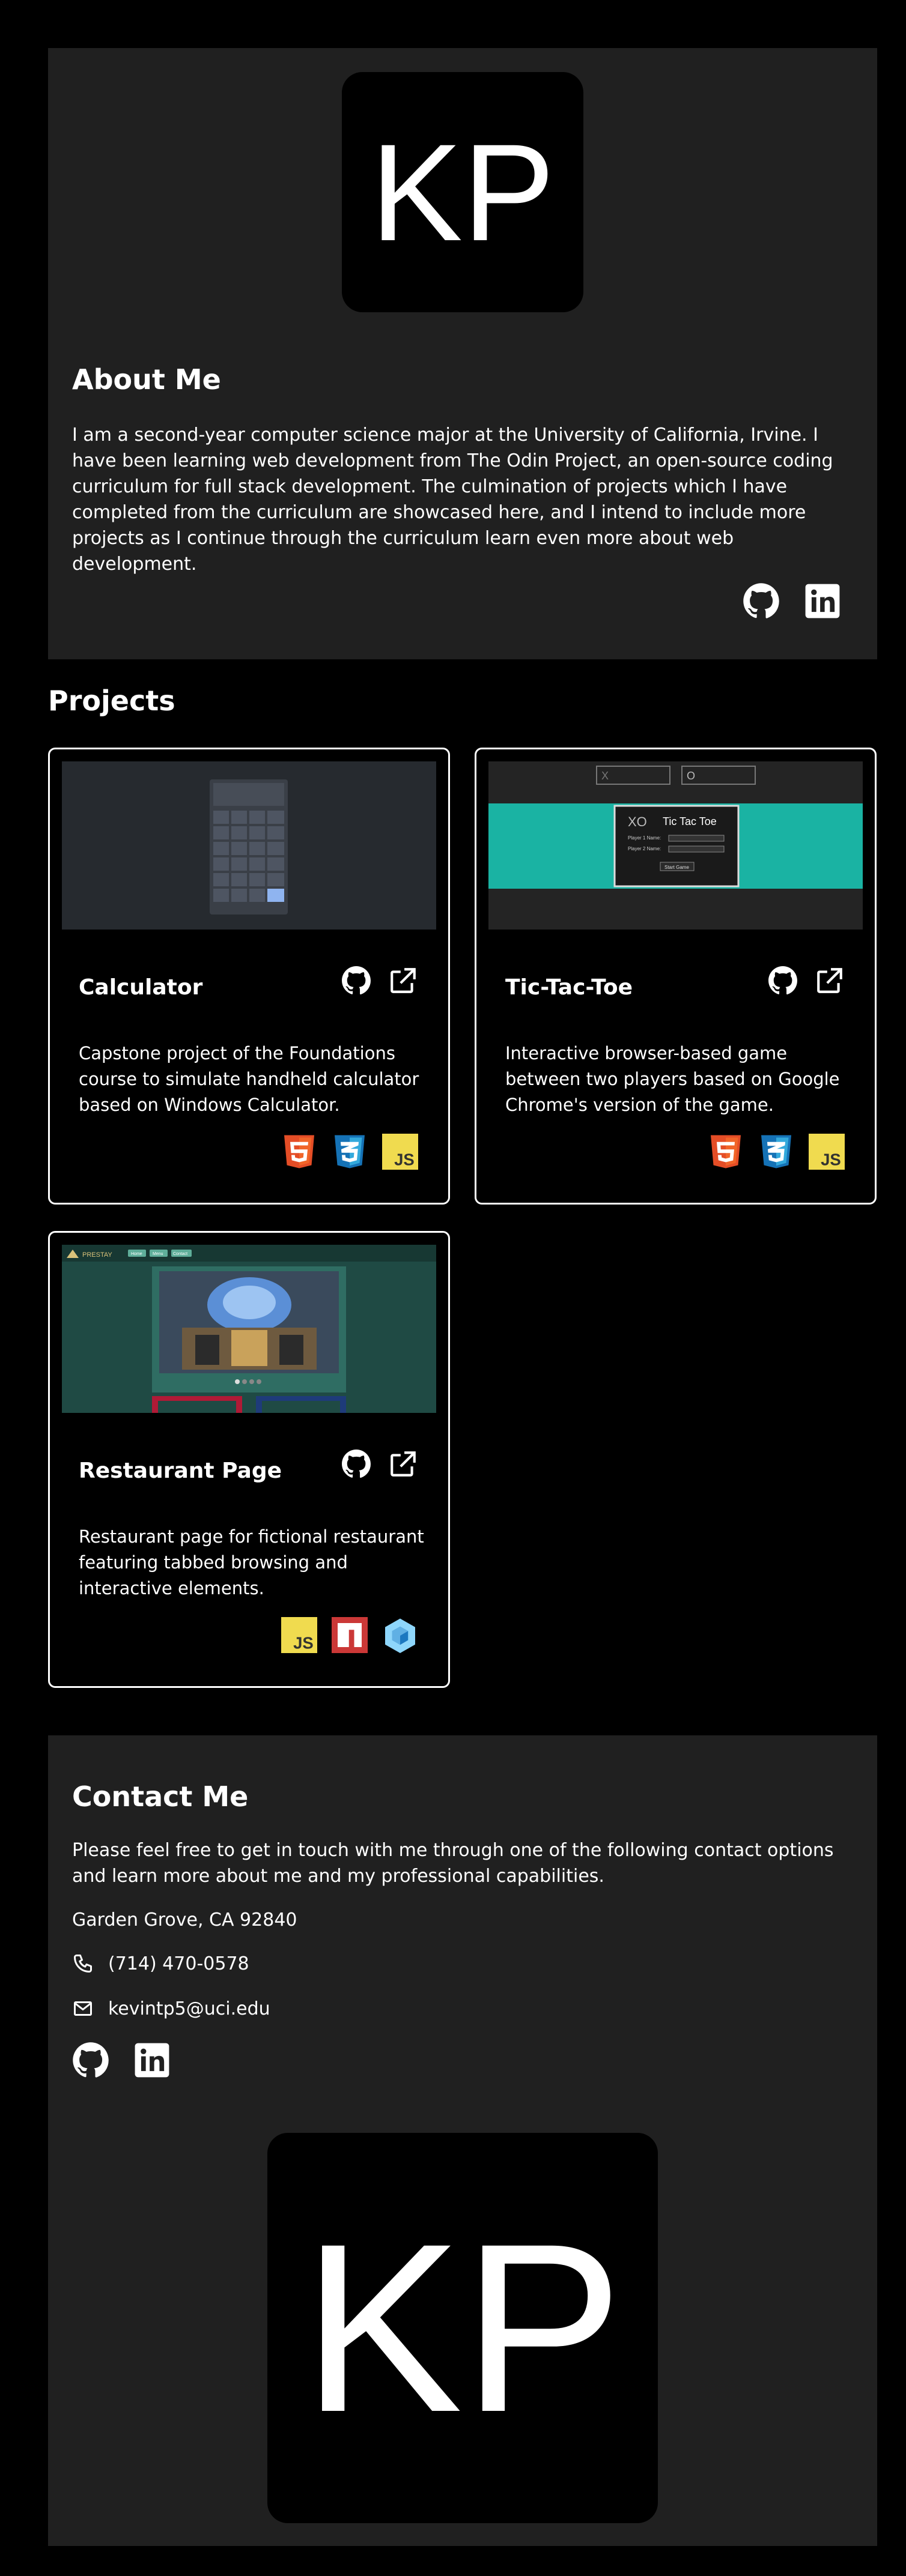 This screenshot has width=906, height=2576. I want to click on thumb-player1: Player 1 Name:, so click(644, 838).